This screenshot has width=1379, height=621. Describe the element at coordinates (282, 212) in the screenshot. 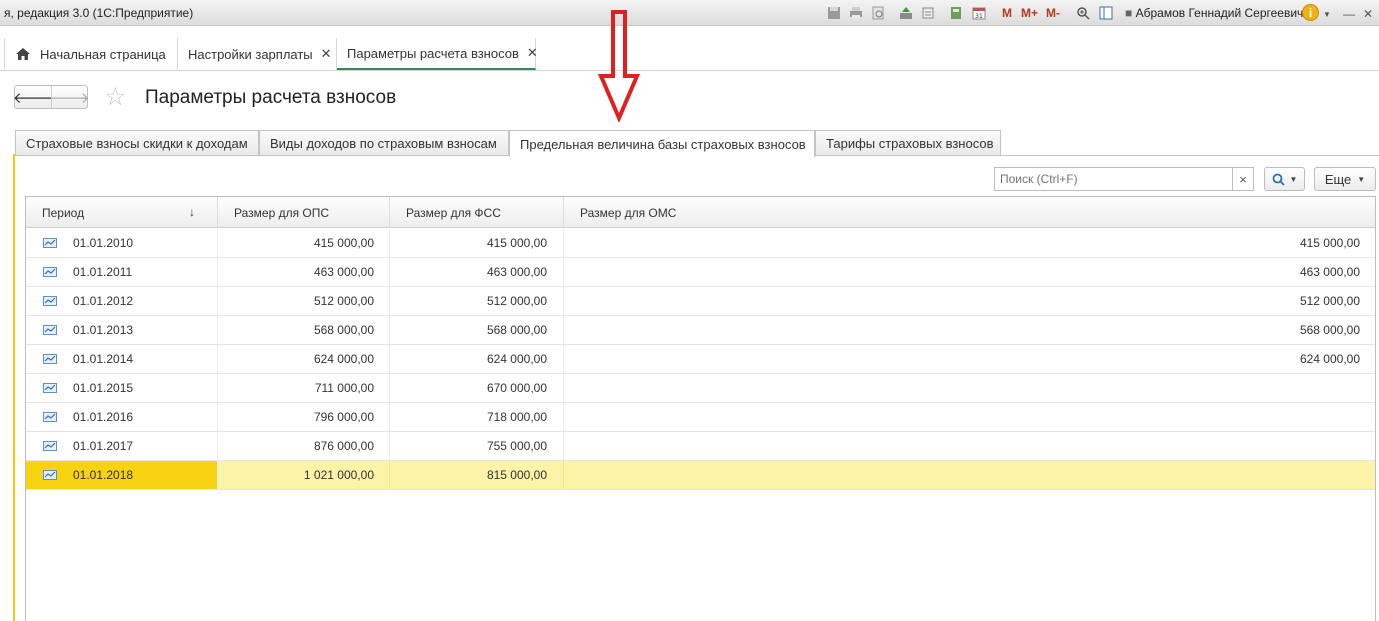

I see `header-ops-label: Размер для ОПС` at that location.